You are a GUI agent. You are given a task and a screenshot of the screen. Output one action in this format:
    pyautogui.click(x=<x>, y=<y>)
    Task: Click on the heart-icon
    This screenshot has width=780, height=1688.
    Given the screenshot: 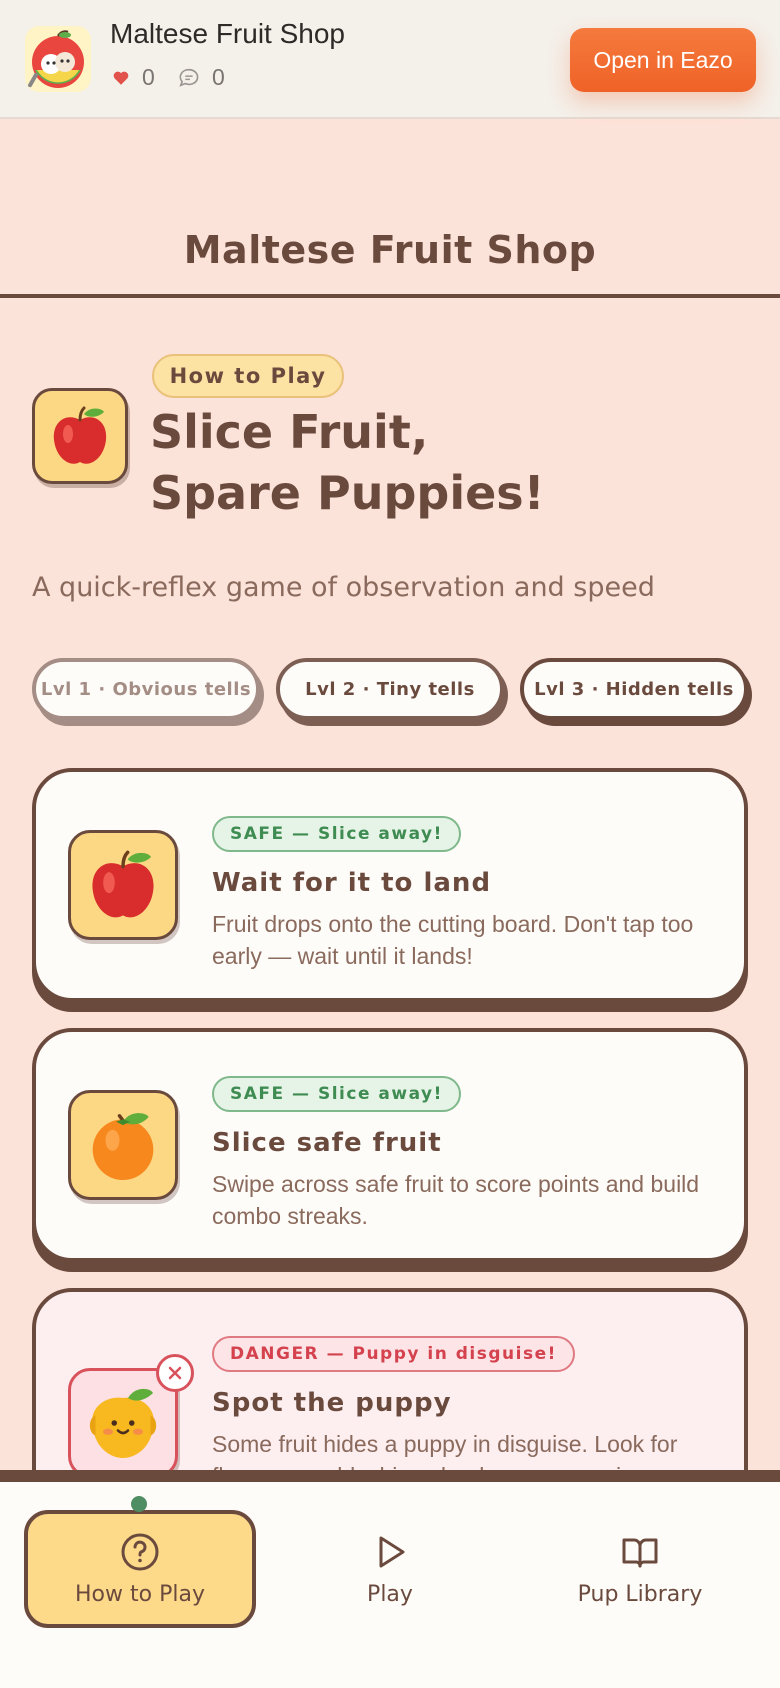 What is the action you would take?
    pyautogui.click(x=121, y=78)
    